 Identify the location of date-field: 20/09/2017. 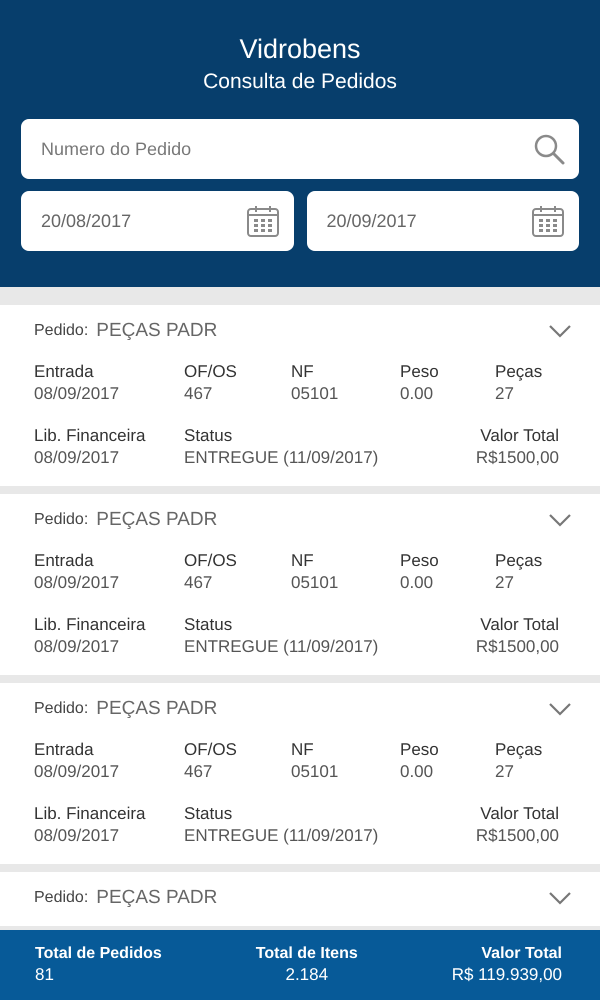
(442, 221).